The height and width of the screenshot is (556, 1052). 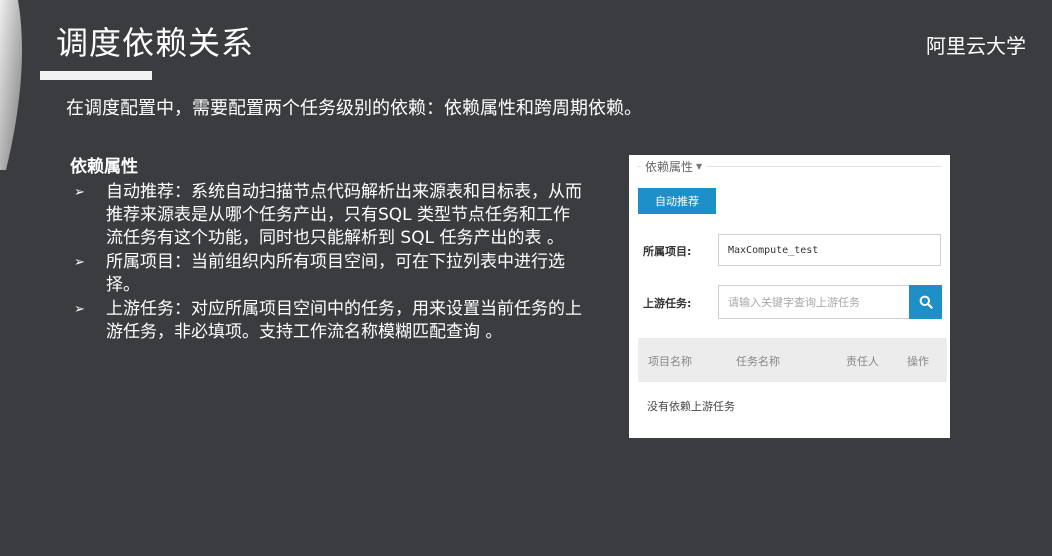 I want to click on slide-title: 调度依赖关系, so click(x=155, y=43).